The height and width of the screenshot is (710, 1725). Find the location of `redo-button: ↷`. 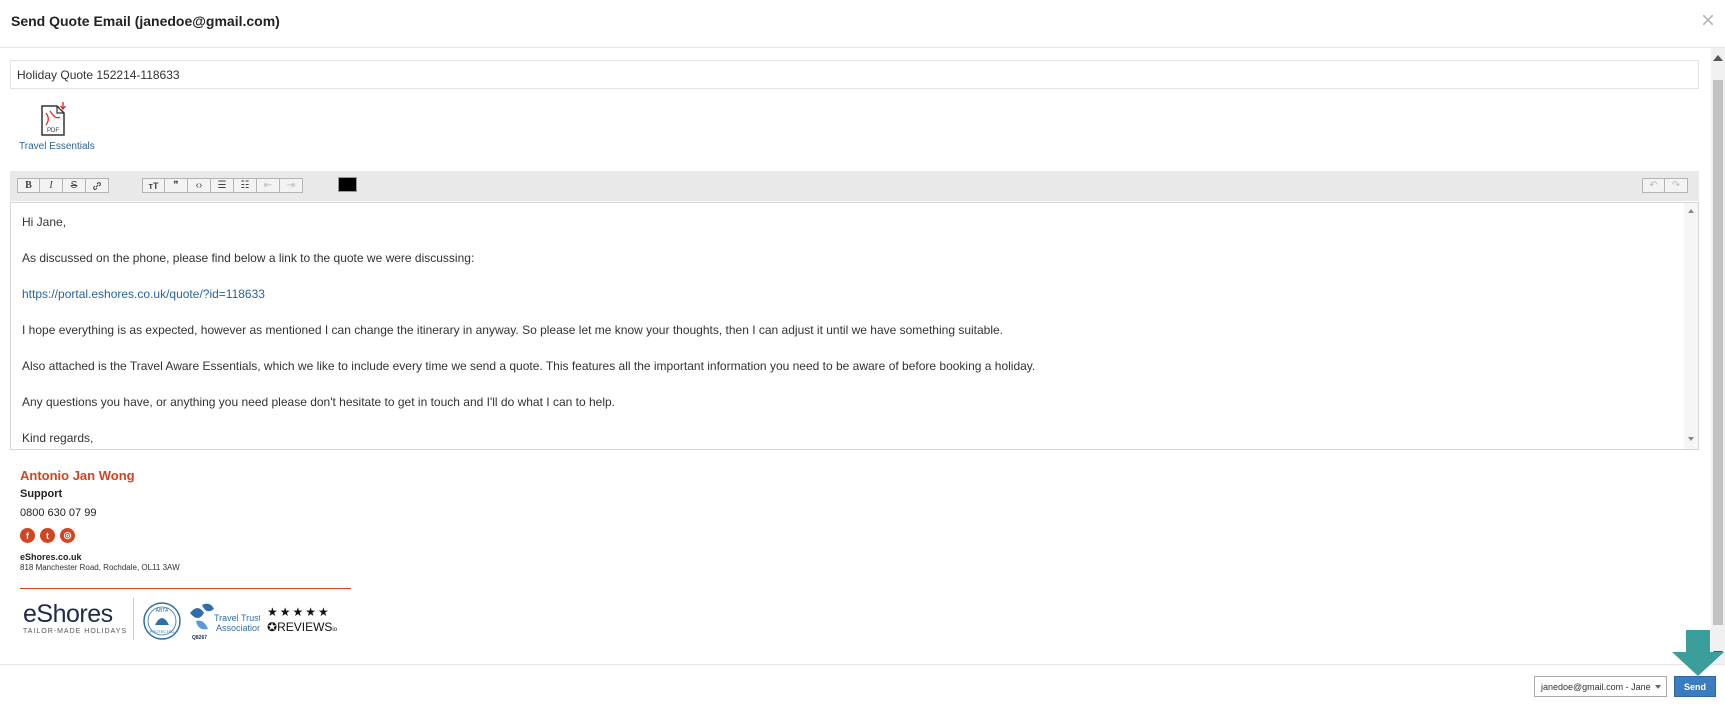

redo-button: ↷ is located at coordinates (1676, 185).